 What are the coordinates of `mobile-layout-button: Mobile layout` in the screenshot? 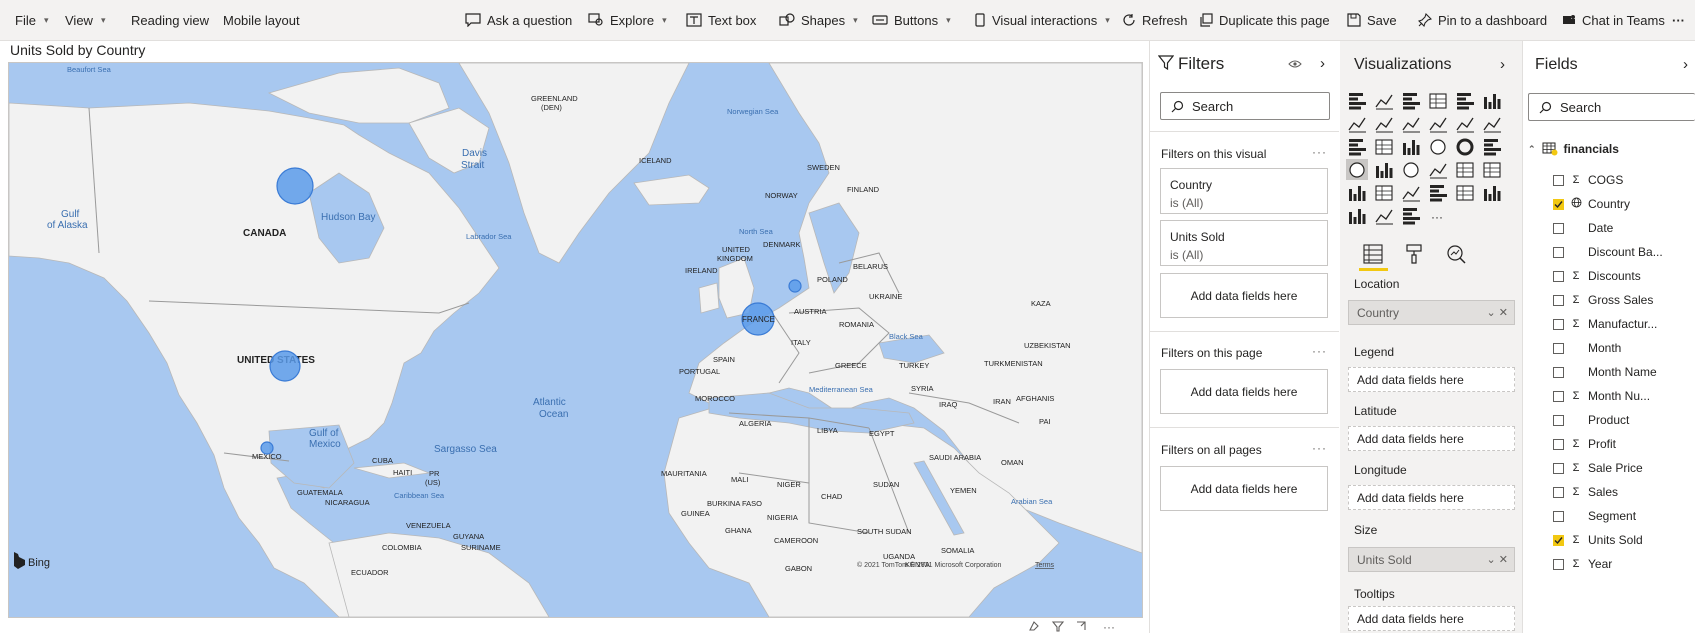 It's located at (261, 20).